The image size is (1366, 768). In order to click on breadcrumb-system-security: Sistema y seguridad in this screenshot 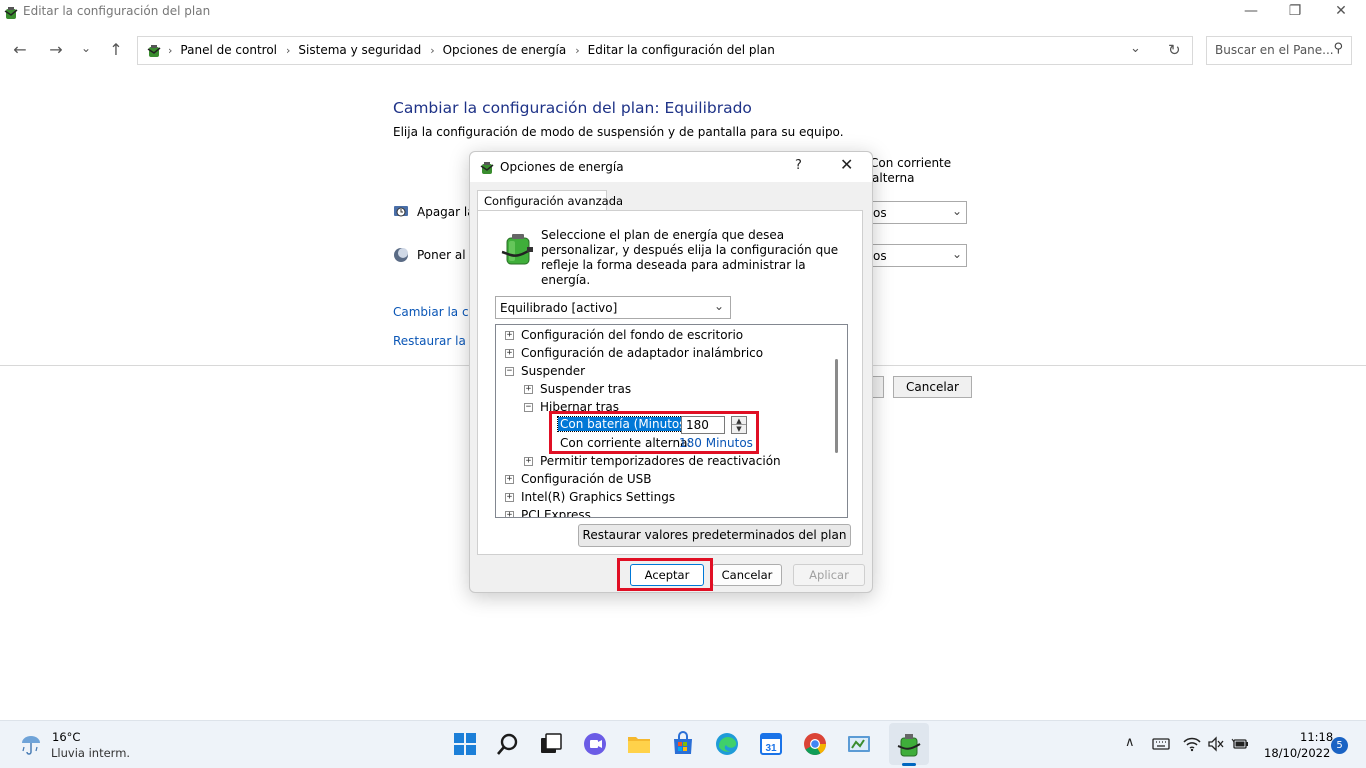, I will do `click(359, 50)`.